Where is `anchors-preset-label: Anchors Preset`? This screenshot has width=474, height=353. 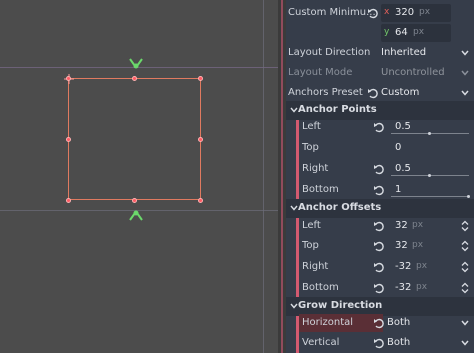 anchors-preset-label: Anchors Preset is located at coordinates (325, 92).